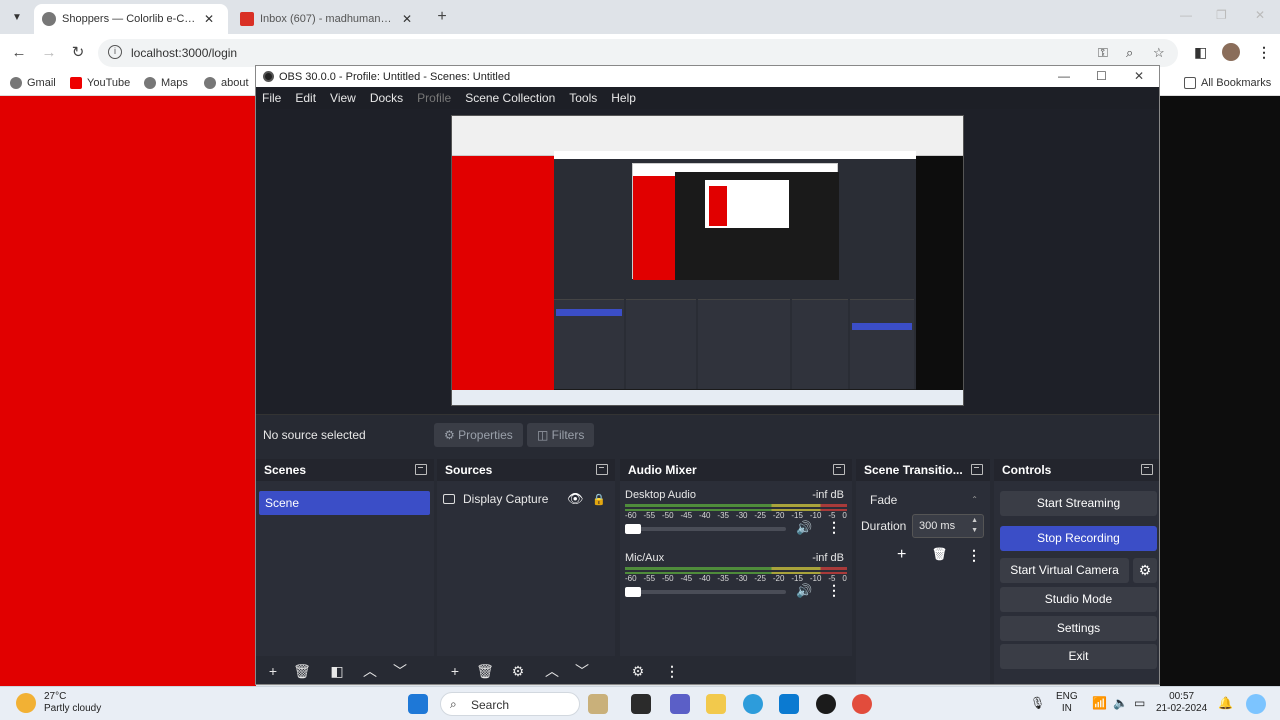 The image size is (1280, 720). Describe the element at coordinates (1145, 570) in the screenshot. I see `virtual-camera-settings-icon: ⚙` at that location.